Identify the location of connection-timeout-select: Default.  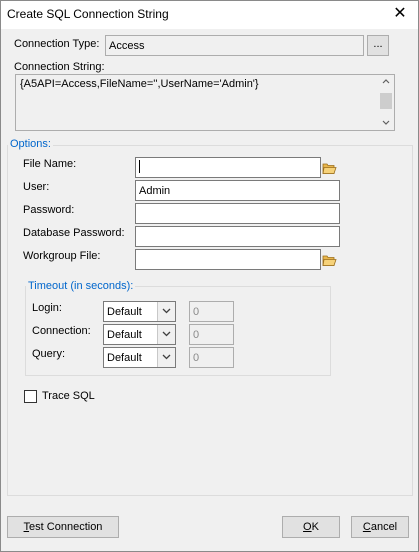
(139, 334).